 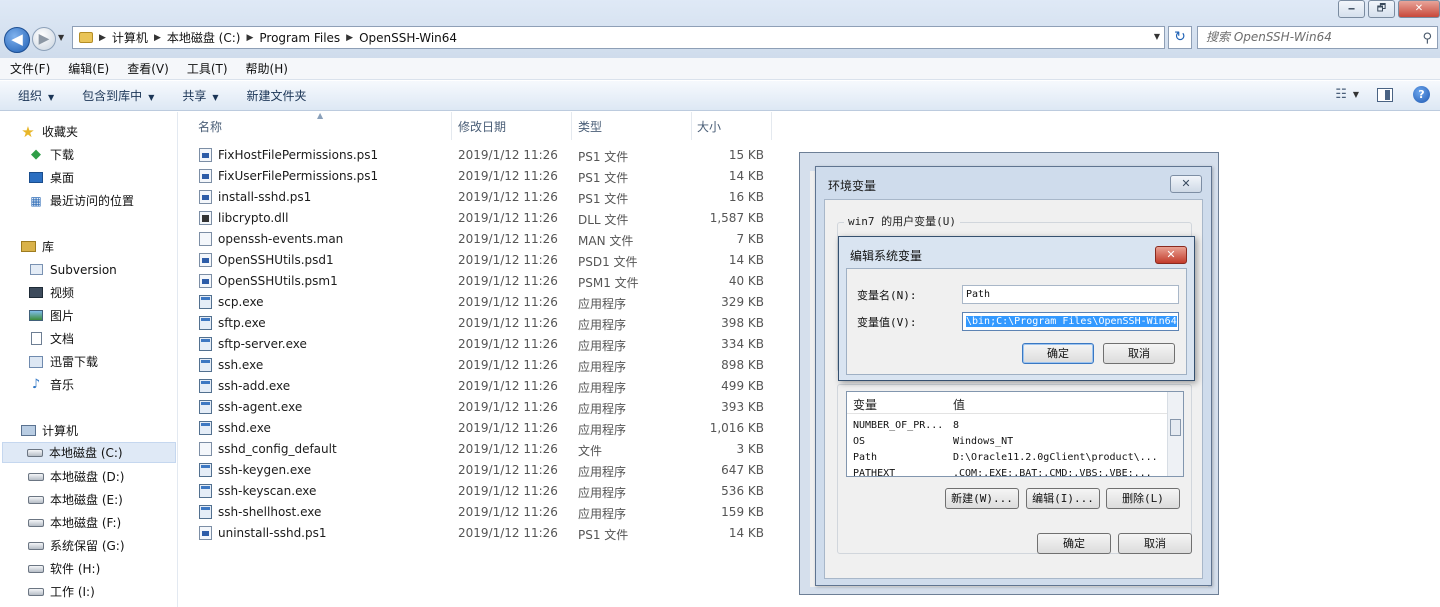 What do you see at coordinates (37, 246) in the screenshot?
I see `nav-libraries: 库` at bounding box center [37, 246].